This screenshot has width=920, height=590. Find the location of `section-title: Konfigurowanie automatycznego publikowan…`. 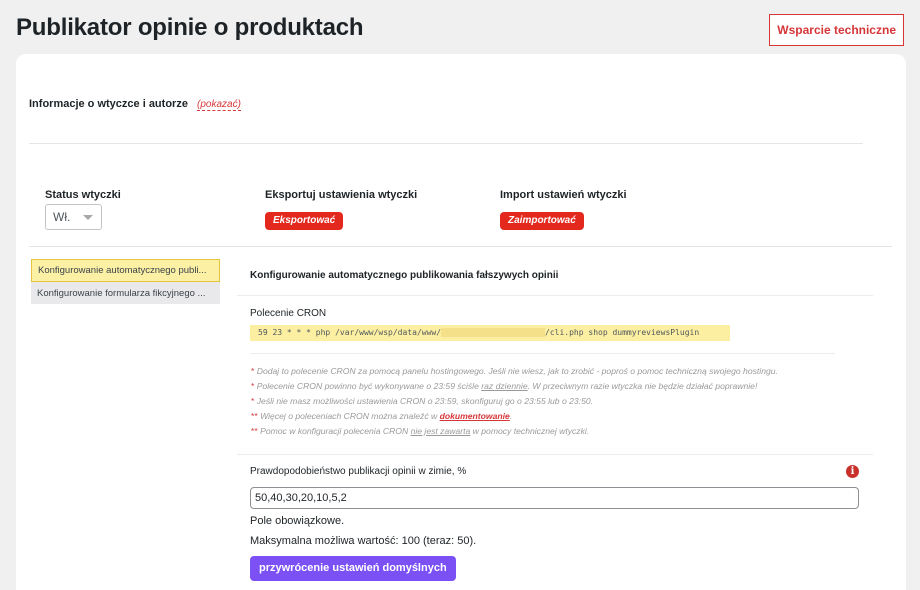

section-title: Konfigurowanie automatycznego publikowan… is located at coordinates (404, 275).